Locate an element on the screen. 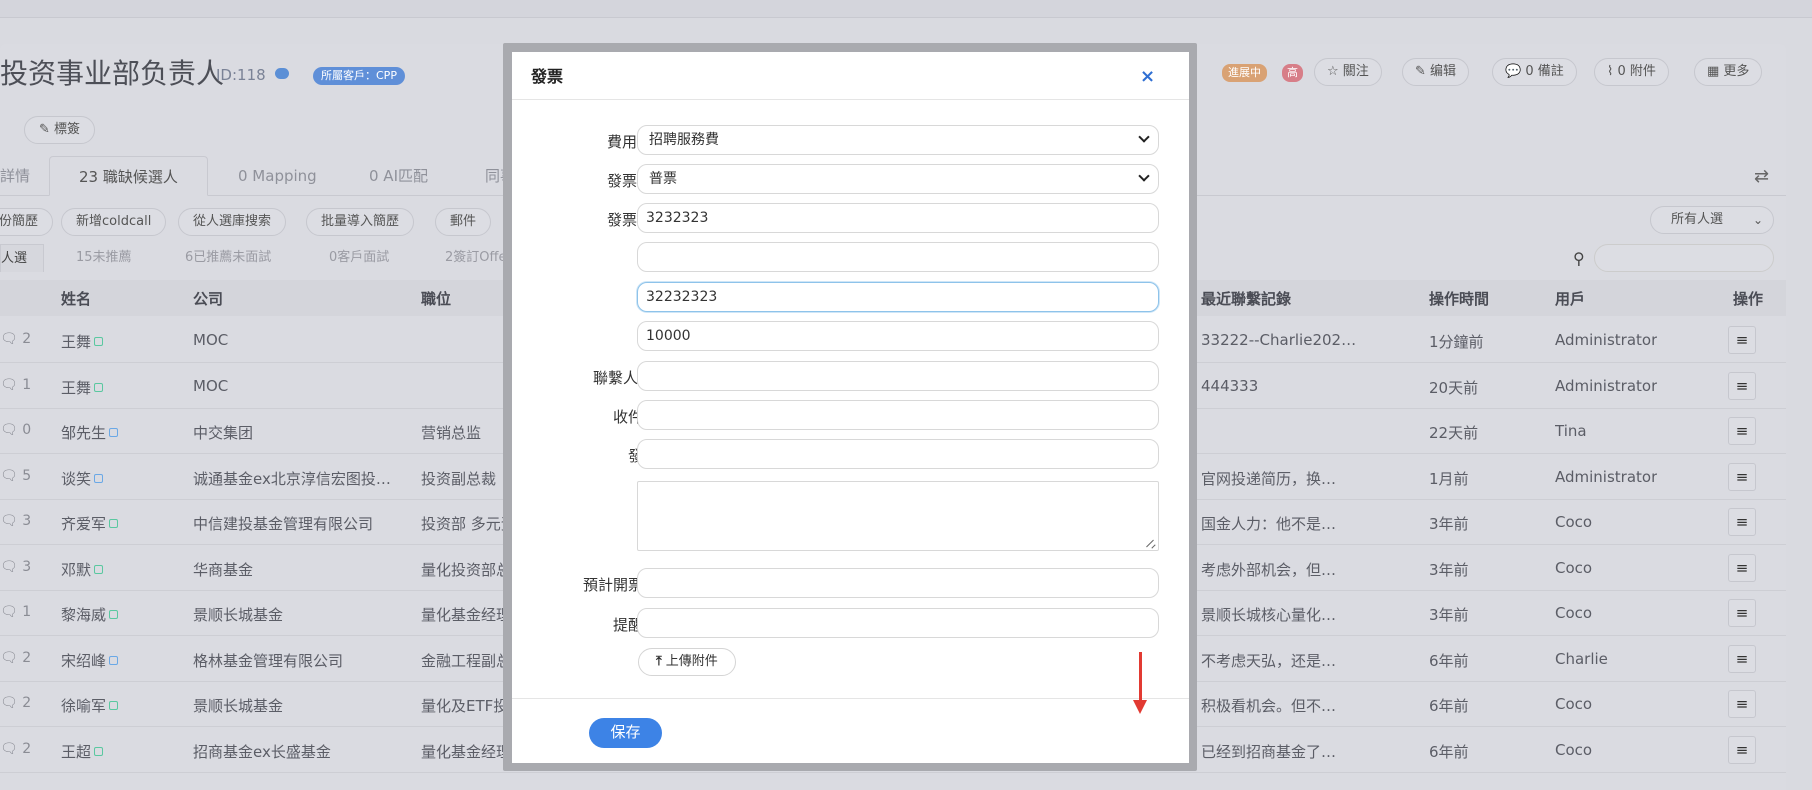 The width and height of the screenshot is (1812, 790). remarks-row: 備註 is located at coordinates (850, 516).